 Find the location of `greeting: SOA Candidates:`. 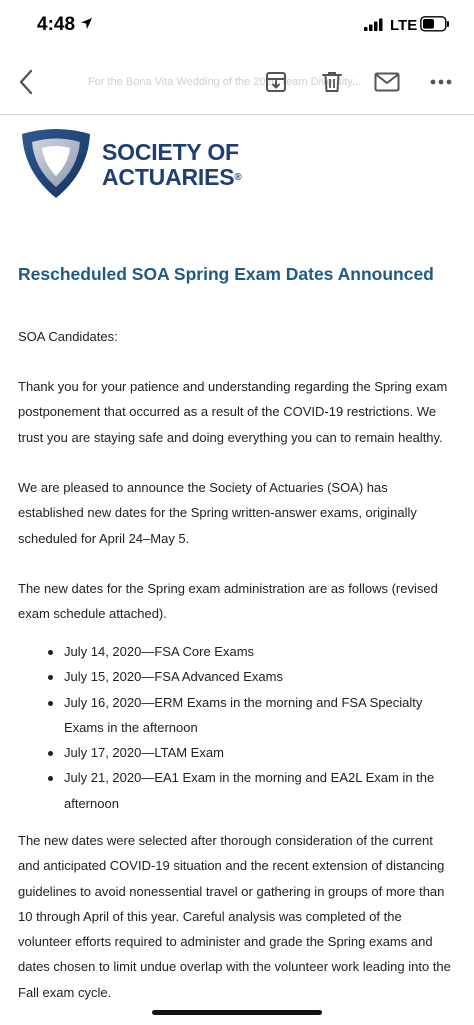

greeting: SOA Candidates: is located at coordinates (68, 336).